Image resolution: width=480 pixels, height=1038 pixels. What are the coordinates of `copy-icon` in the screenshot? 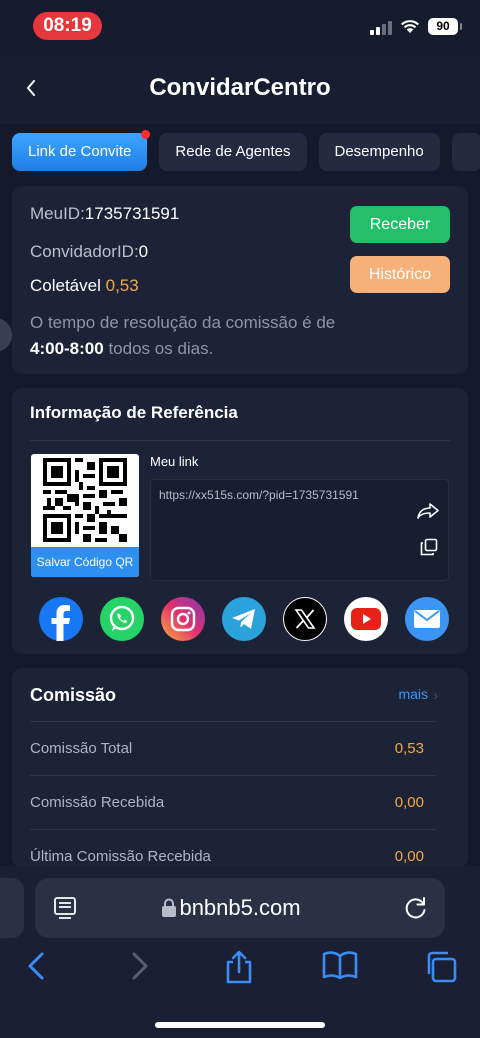 It's located at (429, 547).